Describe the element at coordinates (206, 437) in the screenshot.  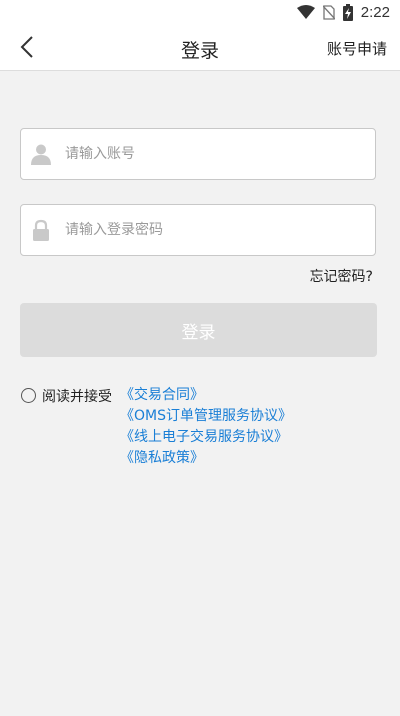
I see `online-trade-agreement-link: 《线上电子交易服务协议》` at that location.